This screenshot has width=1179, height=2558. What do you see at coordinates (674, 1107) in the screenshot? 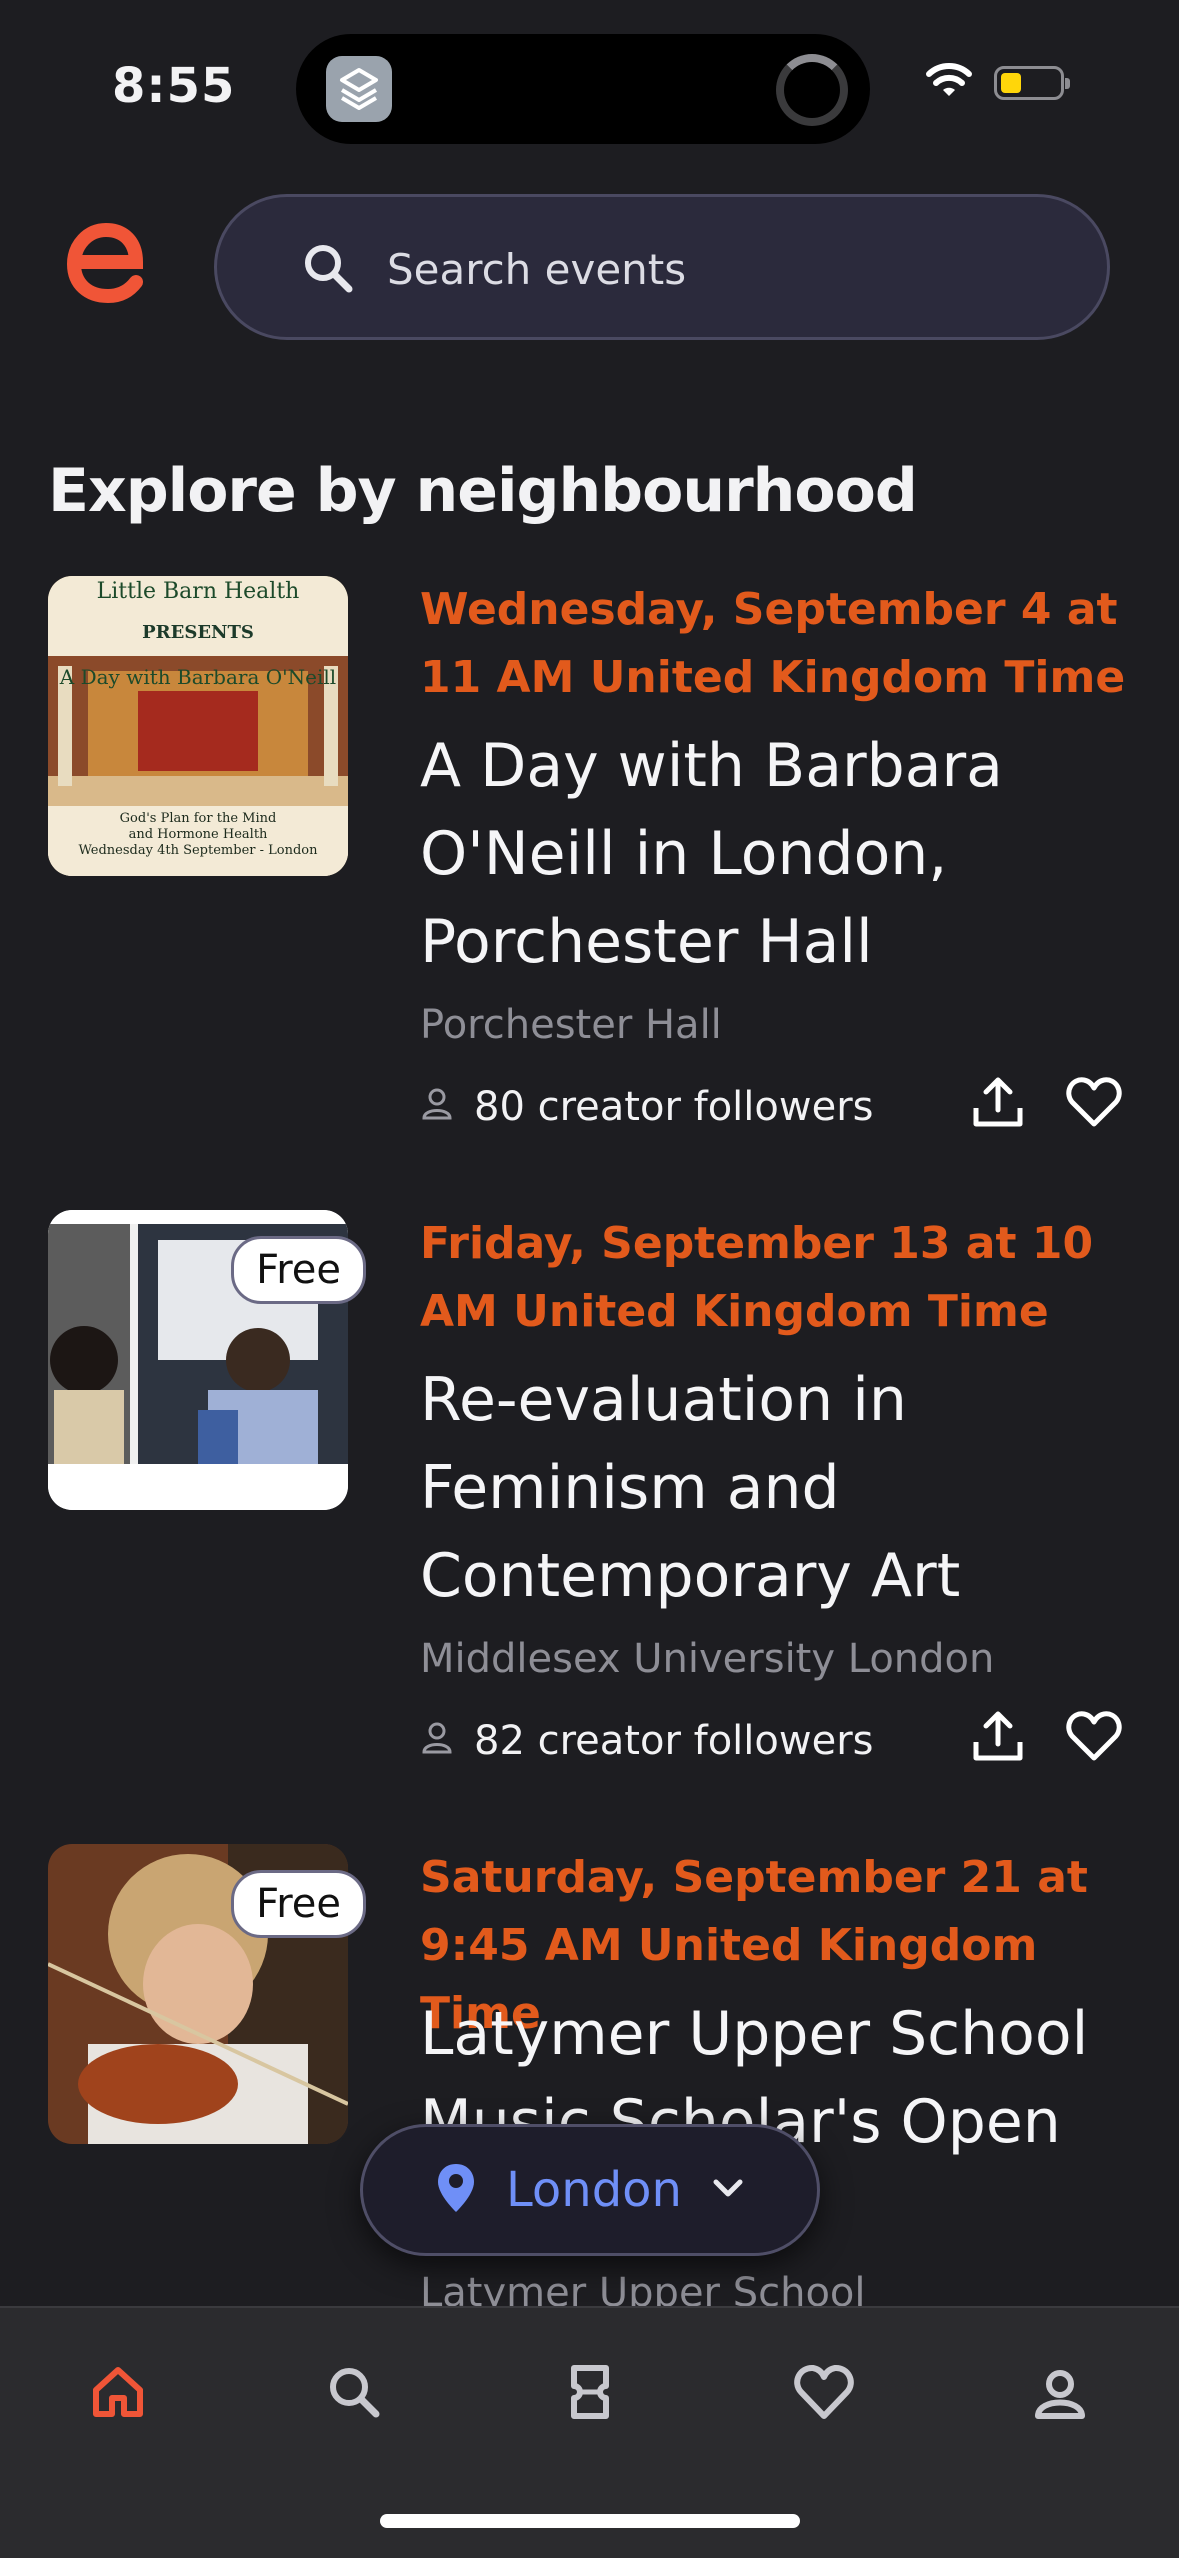
I see `followers-count: 80 creator followers` at bounding box center [674, 1107].